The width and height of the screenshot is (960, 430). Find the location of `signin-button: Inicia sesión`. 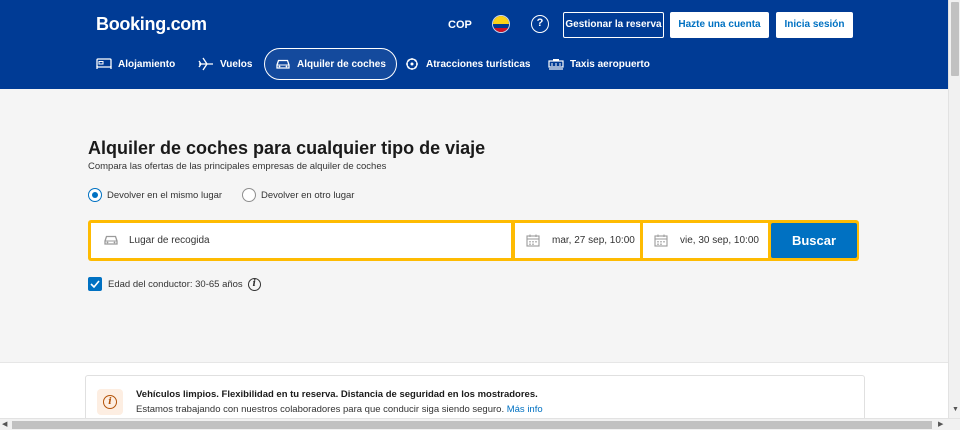

signin-button: Inicia sesión is located at coordinates (814, 25).